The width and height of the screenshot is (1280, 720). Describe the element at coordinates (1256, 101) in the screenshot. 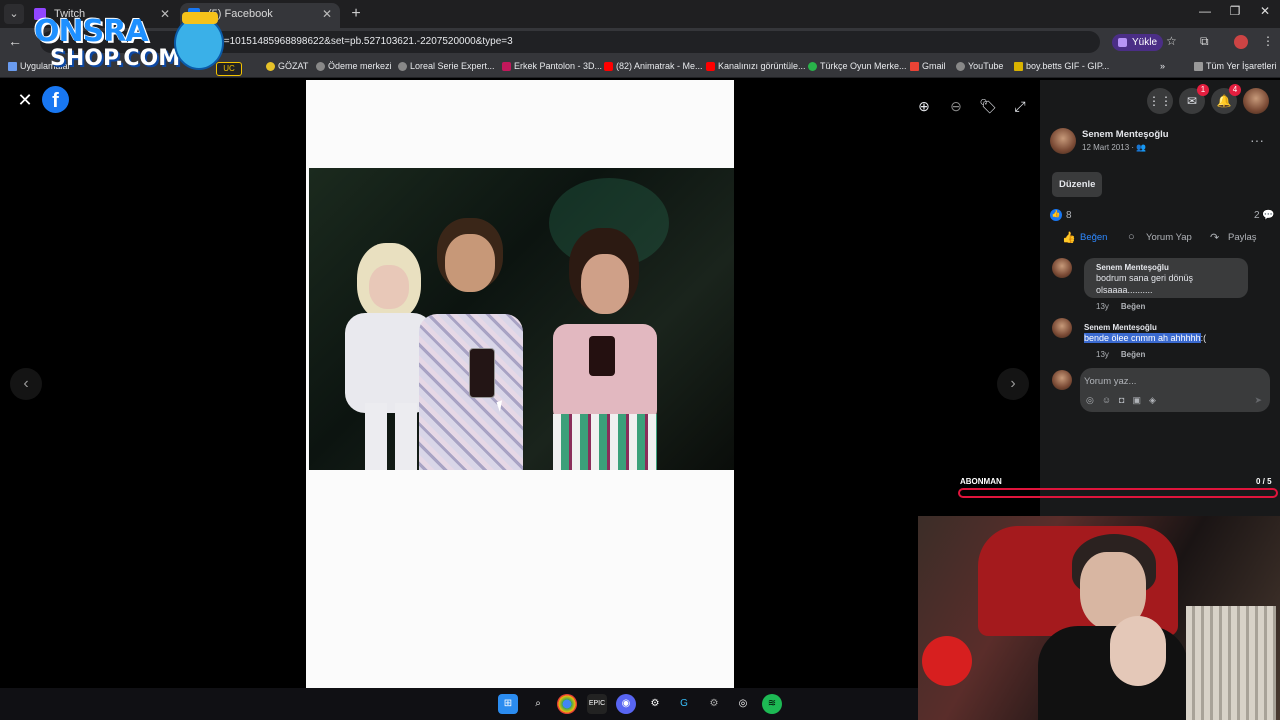

I see `account-avatar` at that location.